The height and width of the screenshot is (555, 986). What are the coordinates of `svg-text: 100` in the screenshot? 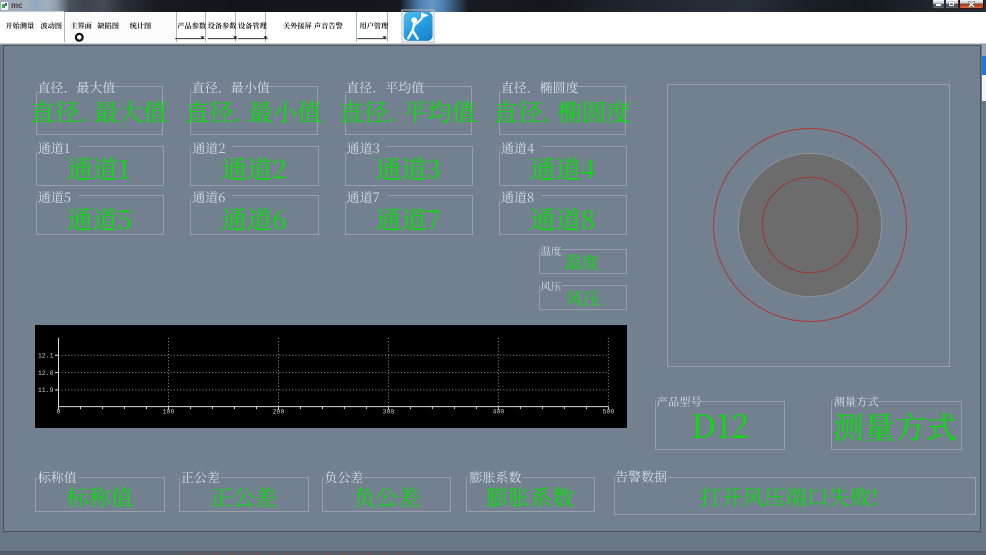 It's located at (169, 412).